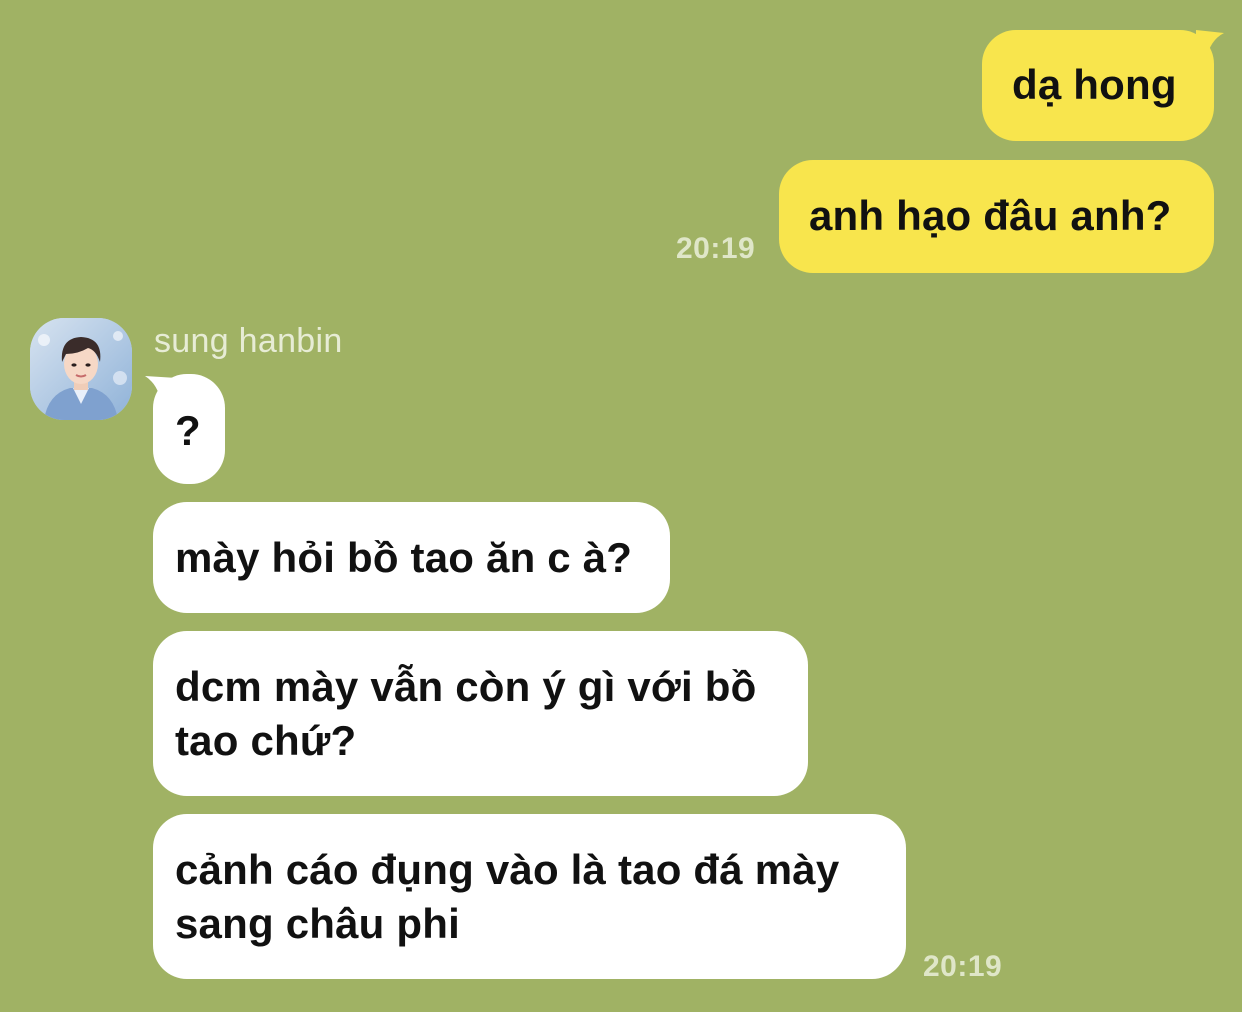  I want to click on message-text: anh hạo đâu anh?, so click(990, 215).